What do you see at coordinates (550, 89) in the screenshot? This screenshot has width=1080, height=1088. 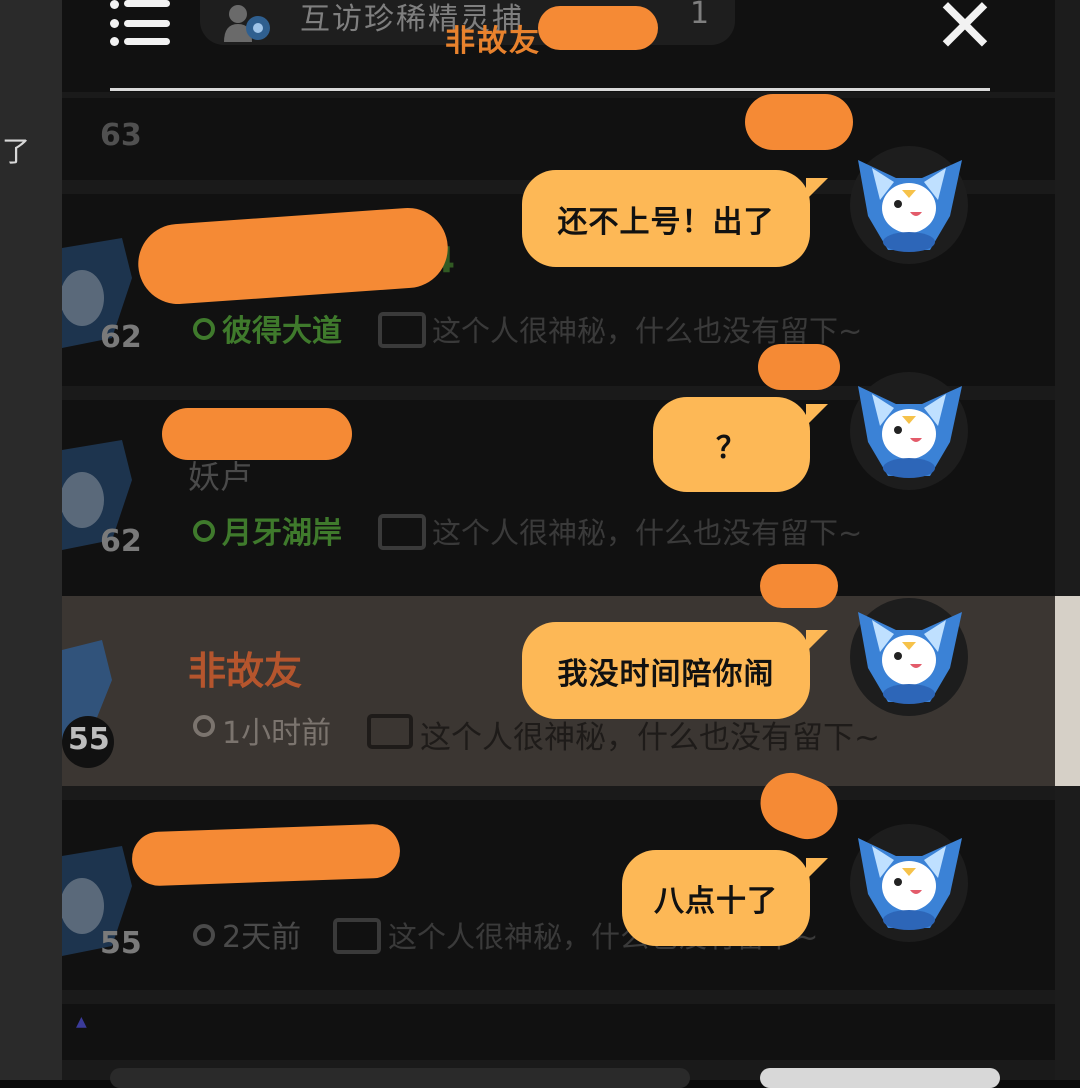 I see `header-divider` at bounding box center [550, 89].